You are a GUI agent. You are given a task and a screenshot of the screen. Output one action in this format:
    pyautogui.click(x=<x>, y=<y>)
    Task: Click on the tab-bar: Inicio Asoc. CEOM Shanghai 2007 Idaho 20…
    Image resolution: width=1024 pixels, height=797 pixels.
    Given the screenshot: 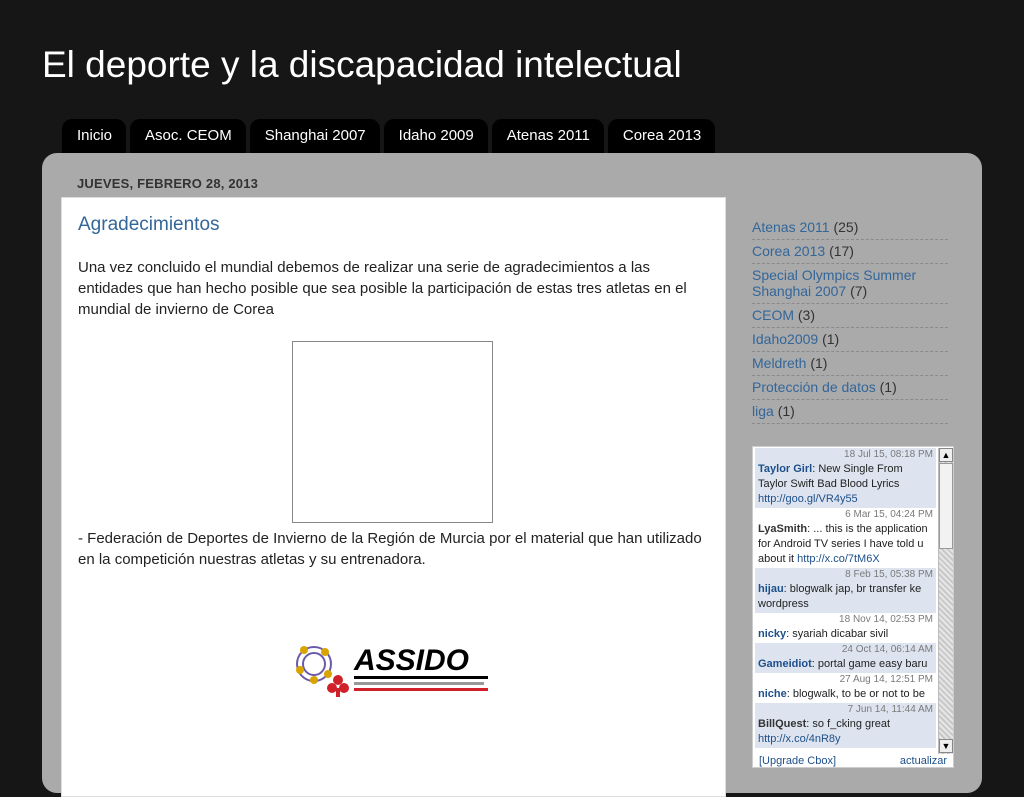 What is the action you would take?
    pyautogui.click(x=389, y=136)
    